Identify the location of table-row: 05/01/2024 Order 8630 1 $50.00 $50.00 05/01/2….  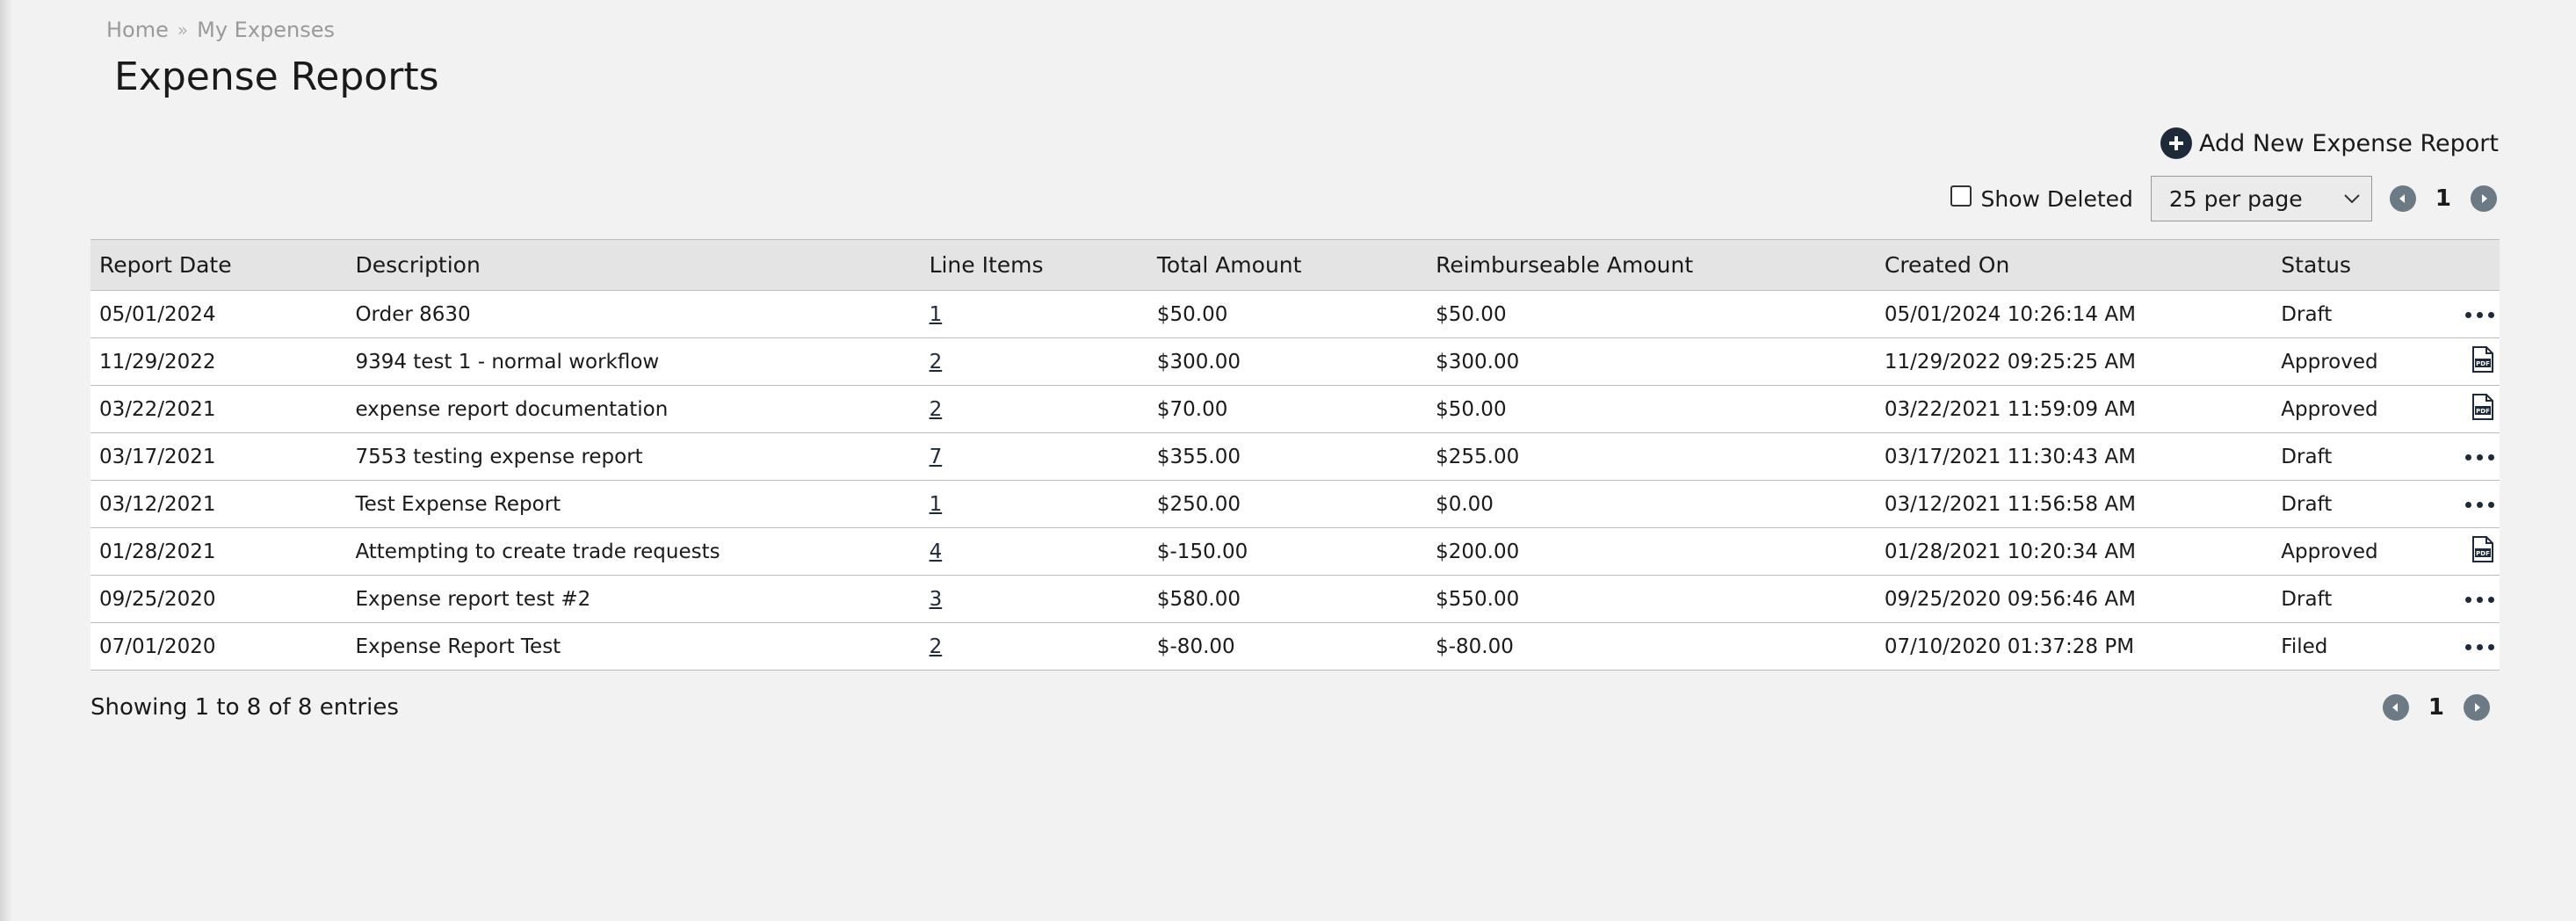
(1295, 314).